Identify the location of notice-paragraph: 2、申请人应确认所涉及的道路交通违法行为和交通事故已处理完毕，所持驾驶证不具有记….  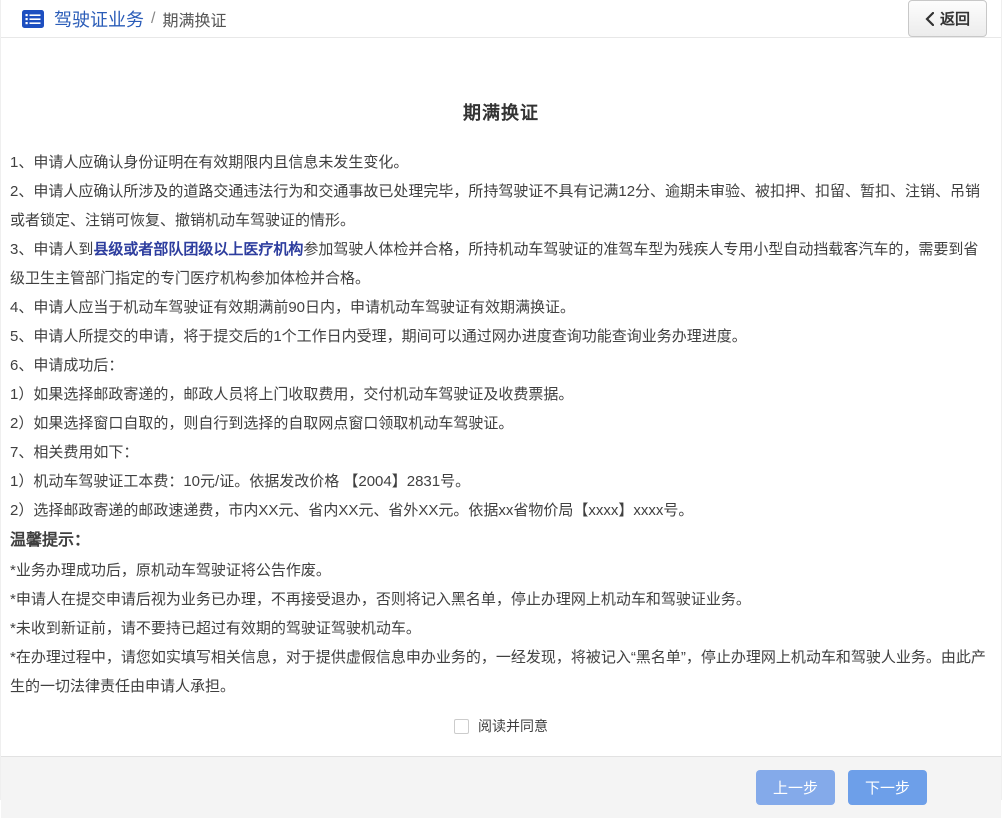
(495, 206).